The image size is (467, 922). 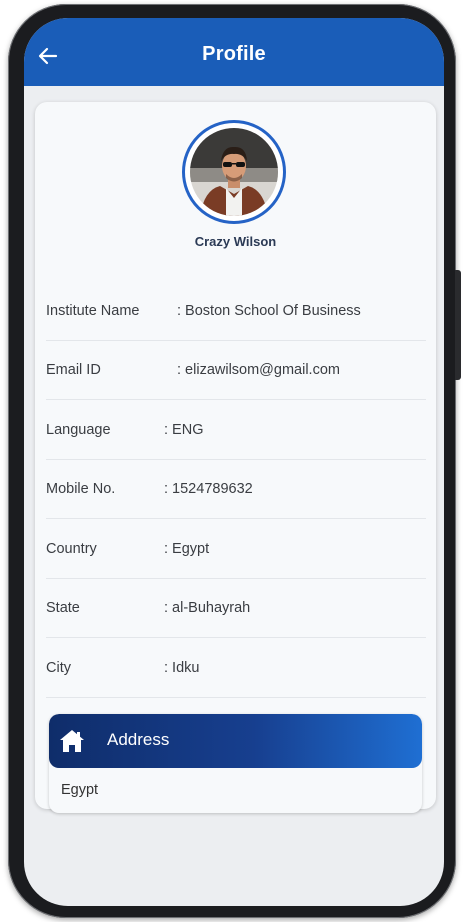 What do you see at coordinates (78, 430) in the screenshot?
I see `field-label: Language` at bounding box center [78, 430].